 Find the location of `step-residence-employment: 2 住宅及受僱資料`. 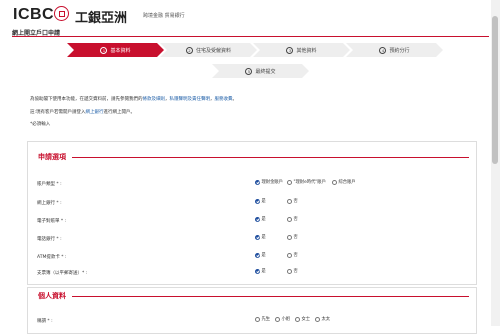

step-residence-employment: 2 住宅及受僱資料 is located at coordinates (208, 50).